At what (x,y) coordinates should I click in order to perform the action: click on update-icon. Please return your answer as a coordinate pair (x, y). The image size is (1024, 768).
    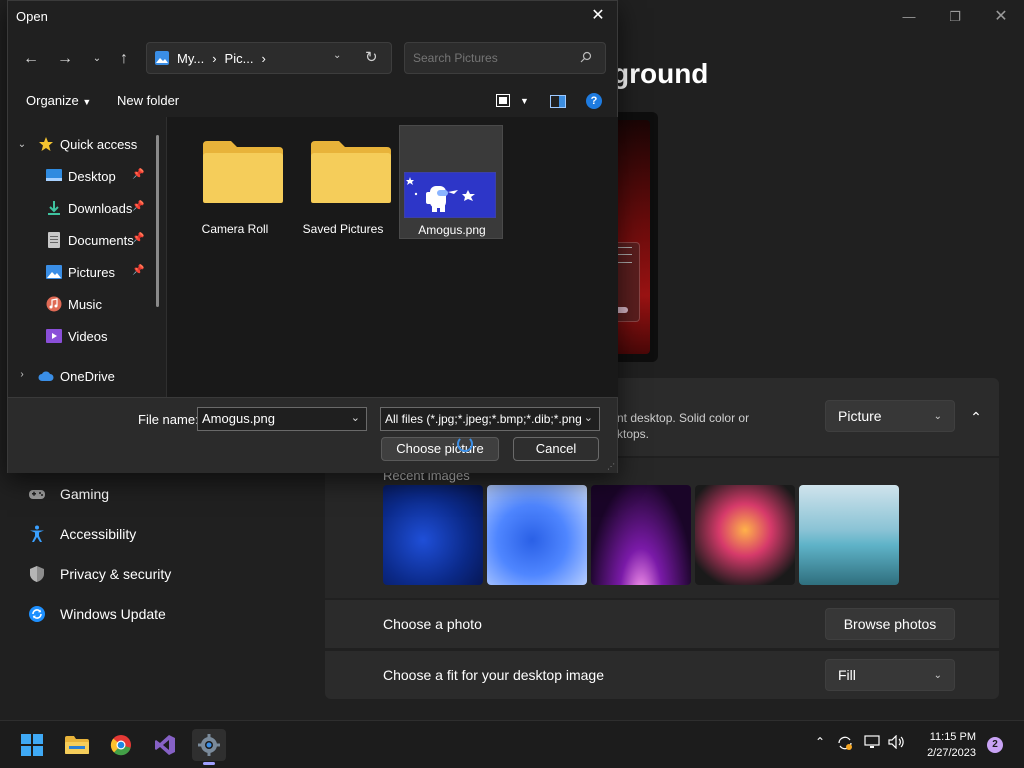
    Looking at the image, I should click on (37, 614).